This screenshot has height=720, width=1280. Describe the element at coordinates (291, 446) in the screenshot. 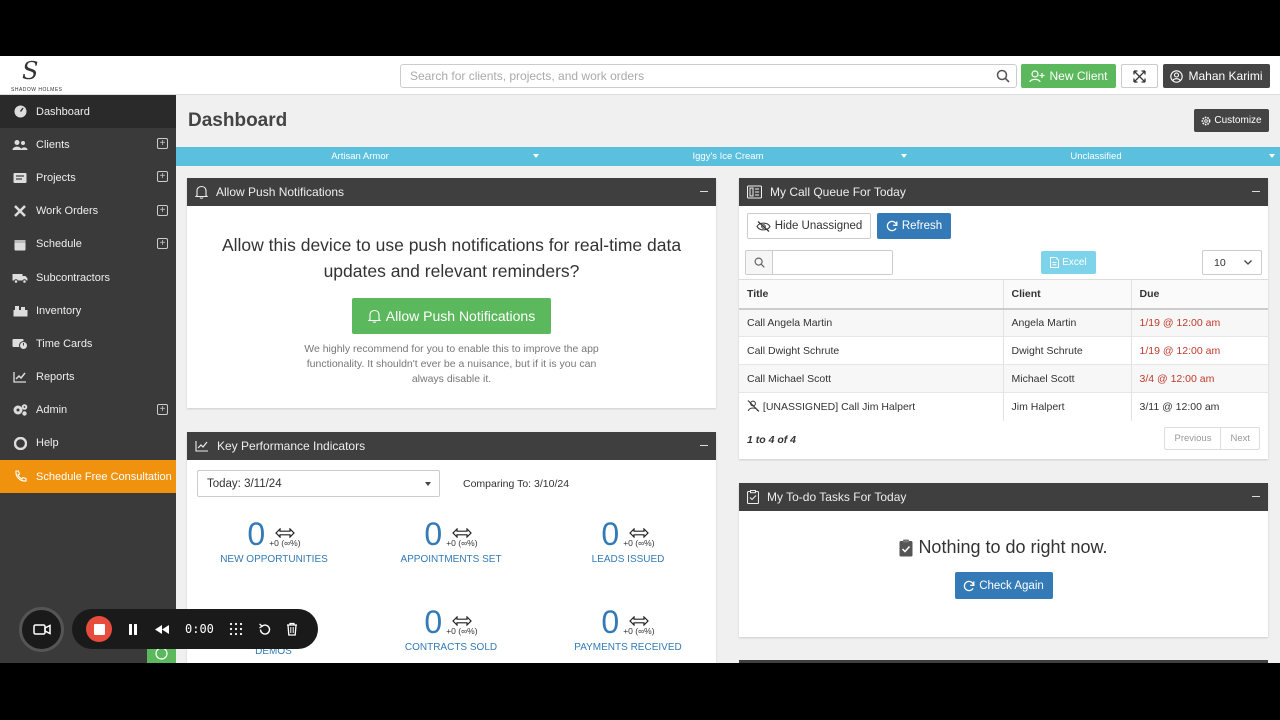

I see `panel-title: Key Performance Indicators` at that location.